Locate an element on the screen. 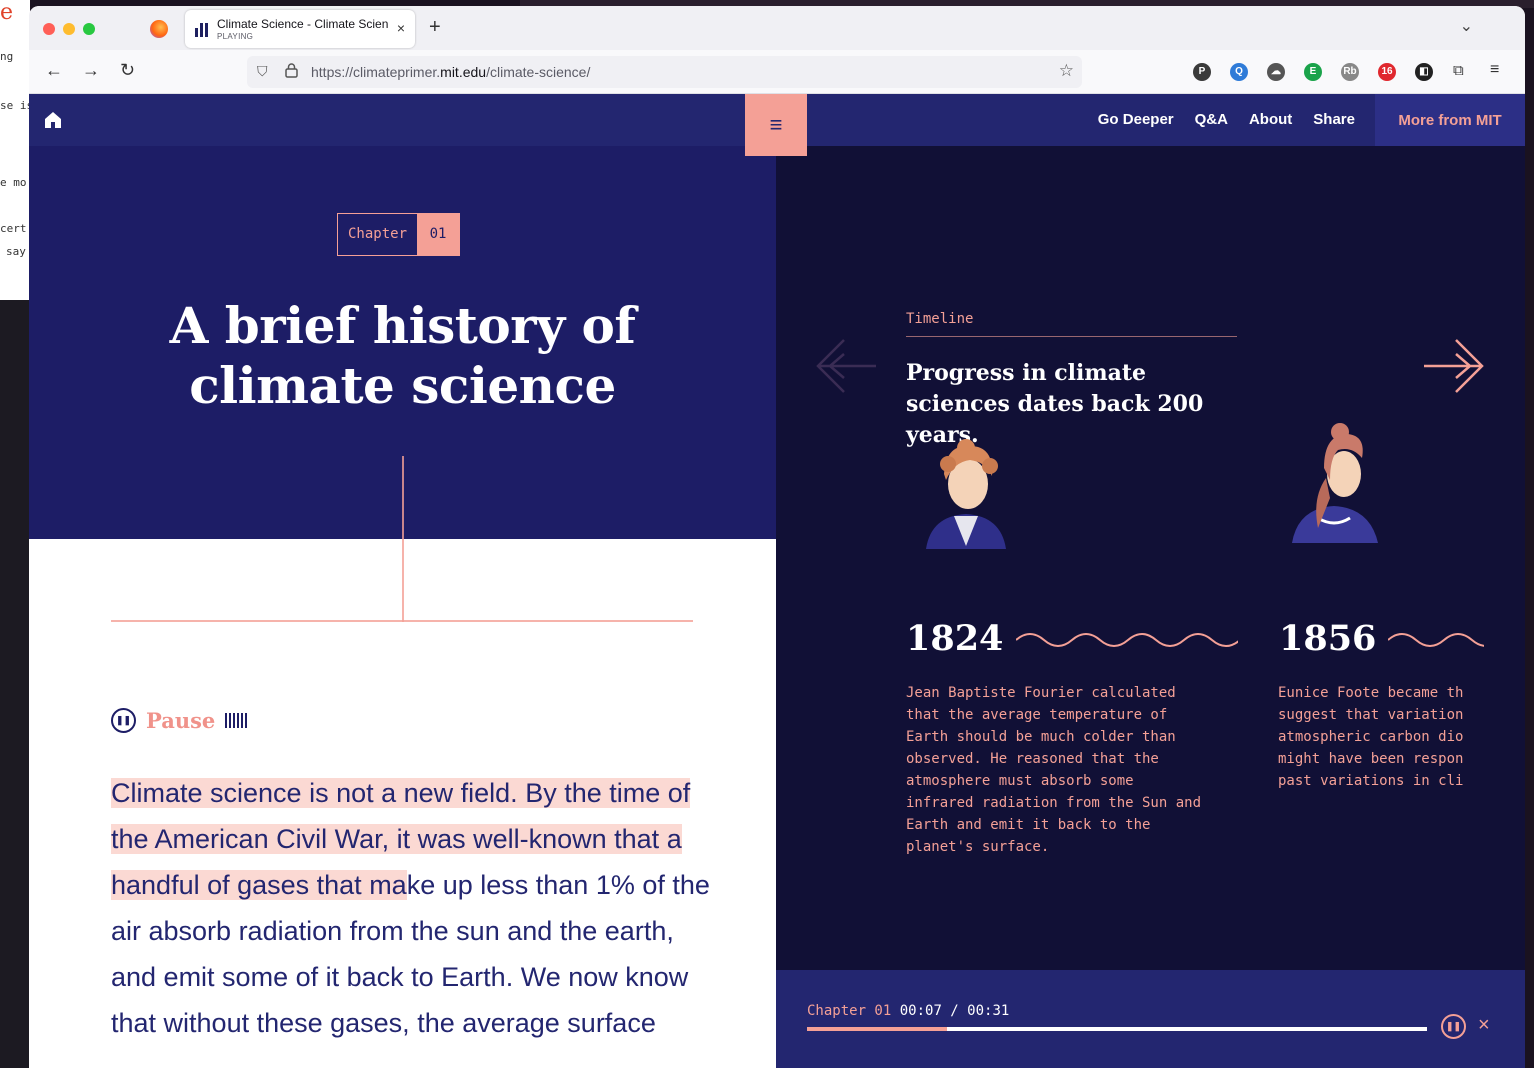 The width and height of the screenshot is (1534, 1068). player-close-icon: × is located at coordinates (1484, 1025).